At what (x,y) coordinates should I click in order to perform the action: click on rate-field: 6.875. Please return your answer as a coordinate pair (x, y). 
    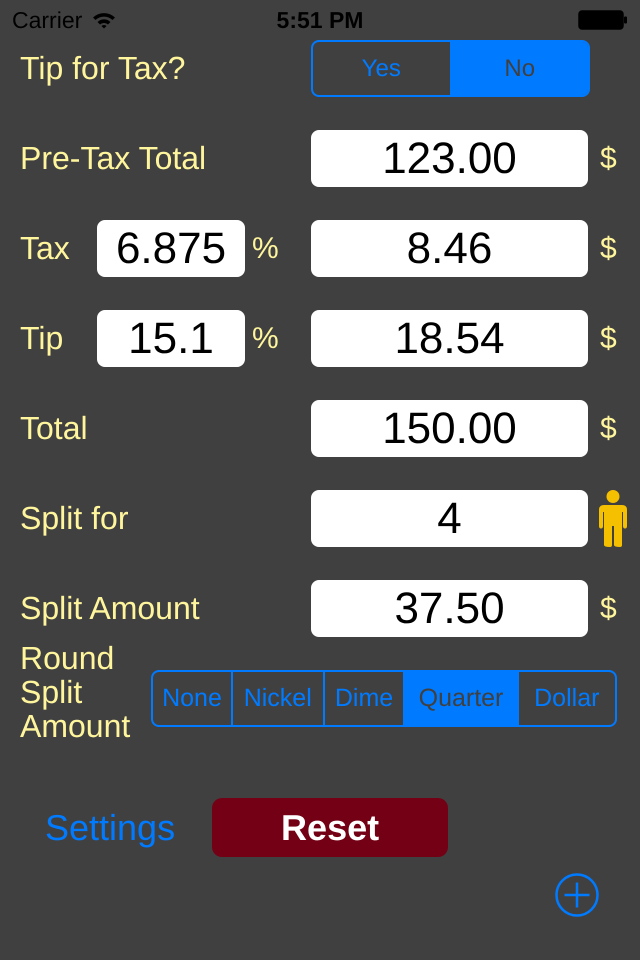
    Looking at the image, I should click on (171, 248).